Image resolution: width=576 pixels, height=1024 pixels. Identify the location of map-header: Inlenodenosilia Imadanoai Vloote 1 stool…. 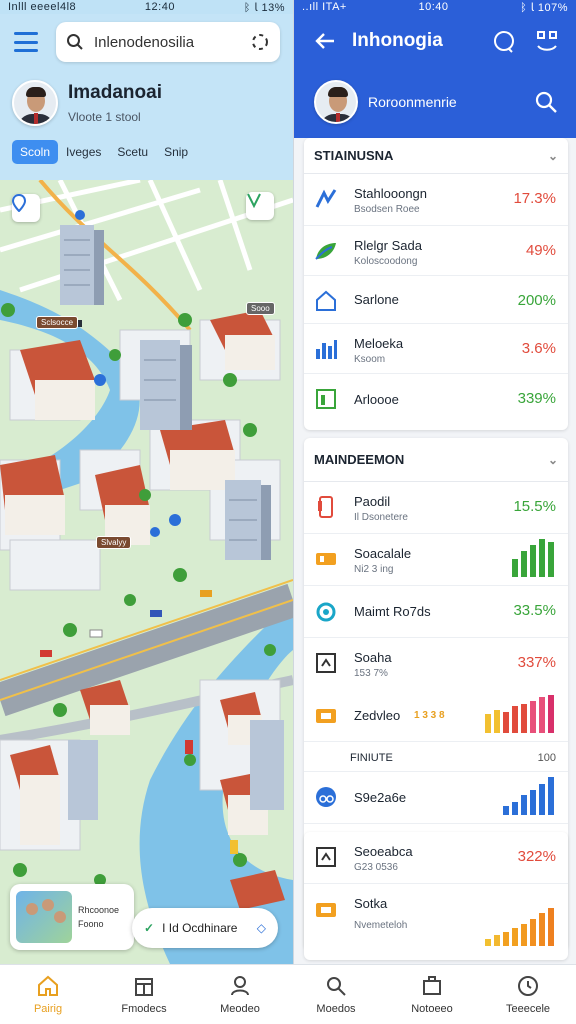
(146, 97).